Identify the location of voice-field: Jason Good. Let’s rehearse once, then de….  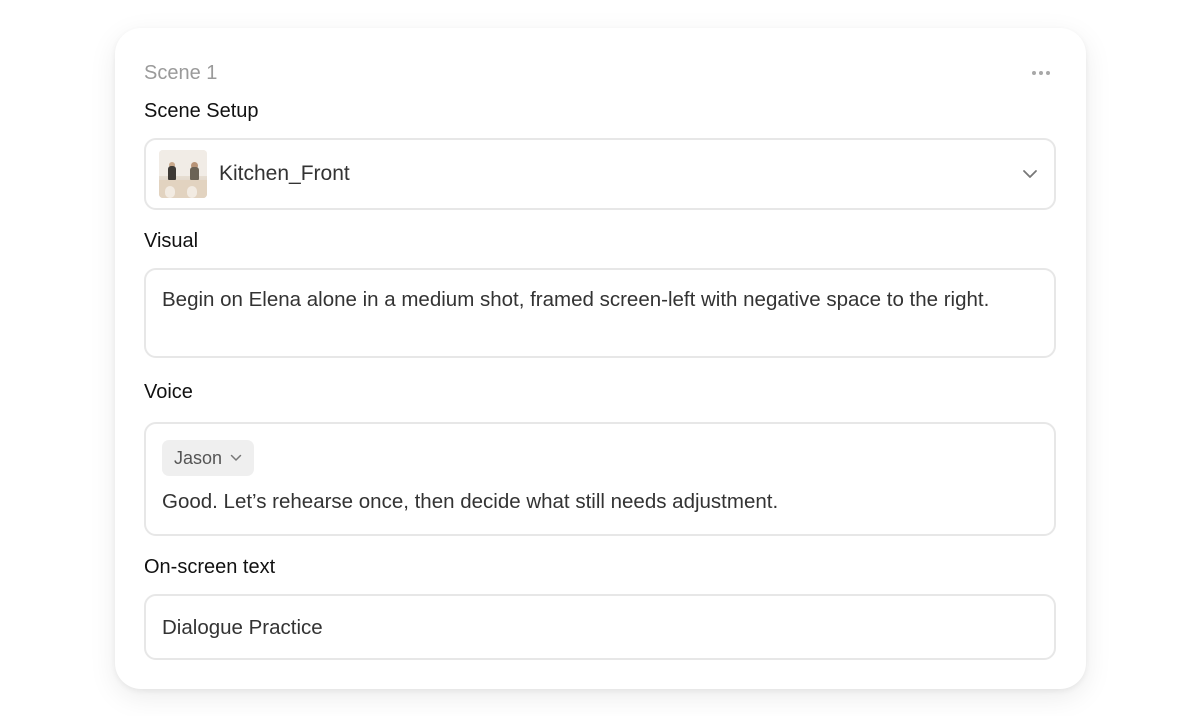
(600, 479).